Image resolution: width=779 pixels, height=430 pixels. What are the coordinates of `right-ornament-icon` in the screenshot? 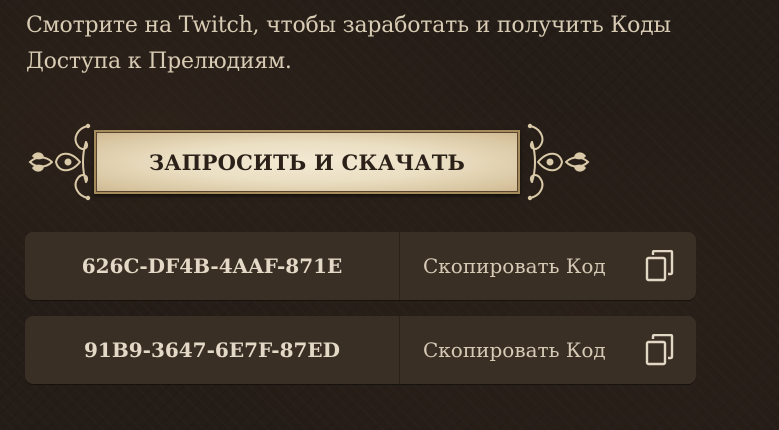 It's located at (558, 162).